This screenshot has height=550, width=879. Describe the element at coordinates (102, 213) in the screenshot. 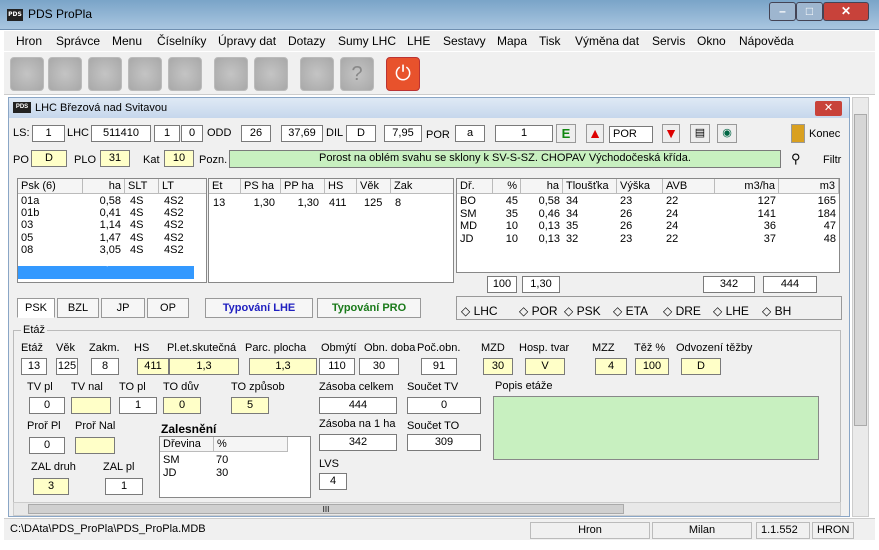

I see `psk-cell: 0,41` at that location.